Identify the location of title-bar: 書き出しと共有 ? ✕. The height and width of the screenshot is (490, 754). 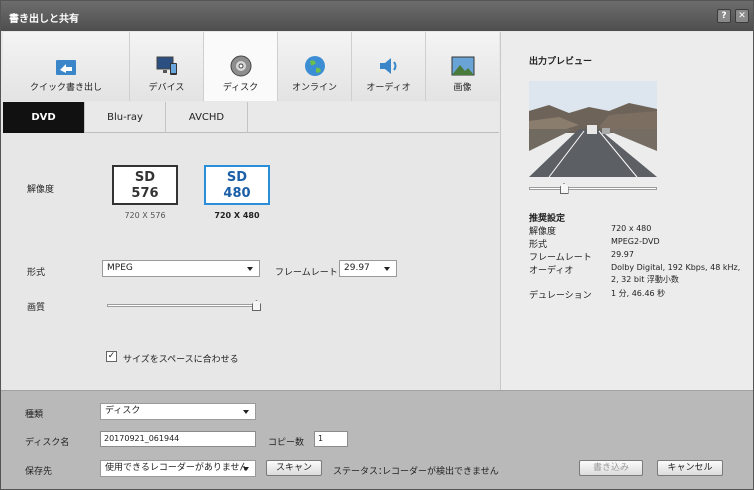
(377, 16).